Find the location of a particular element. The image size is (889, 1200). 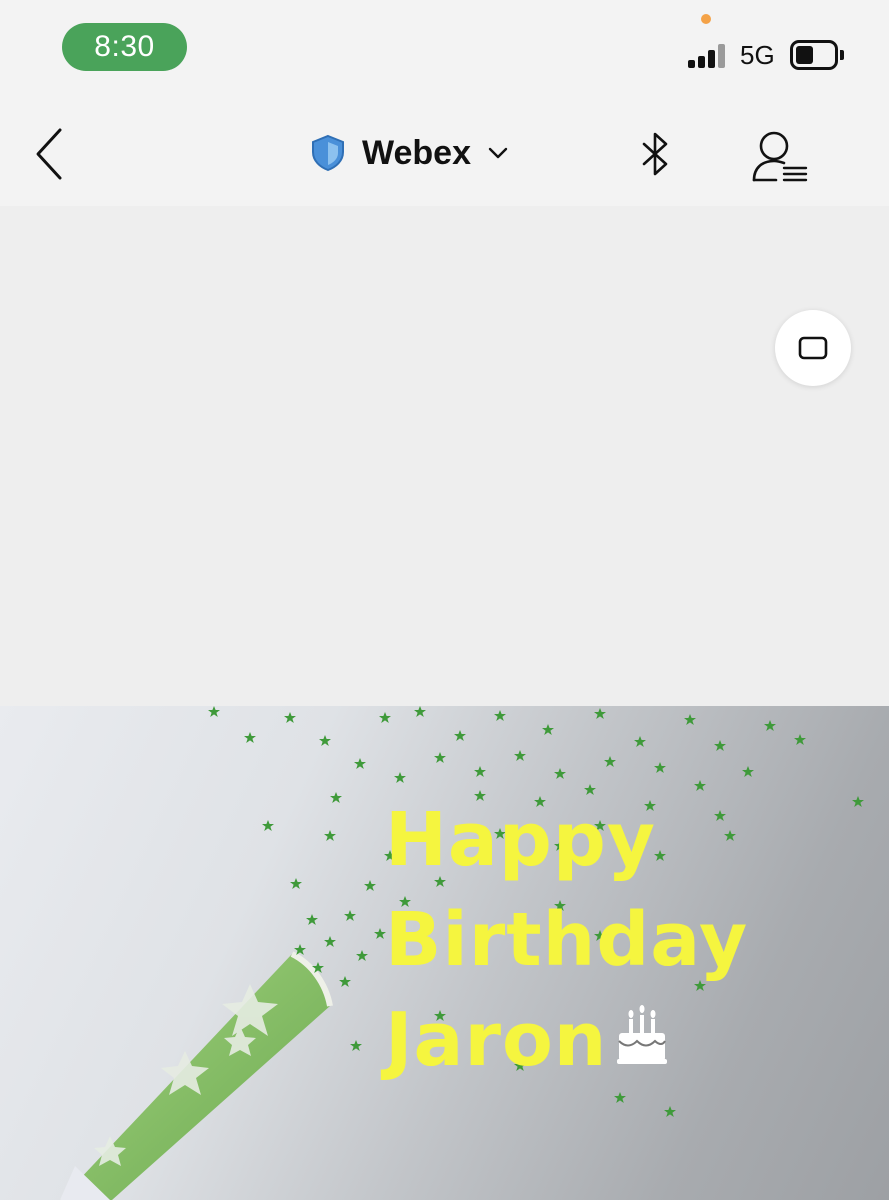

bluetooth-icon is located at coordinates (655, 154).